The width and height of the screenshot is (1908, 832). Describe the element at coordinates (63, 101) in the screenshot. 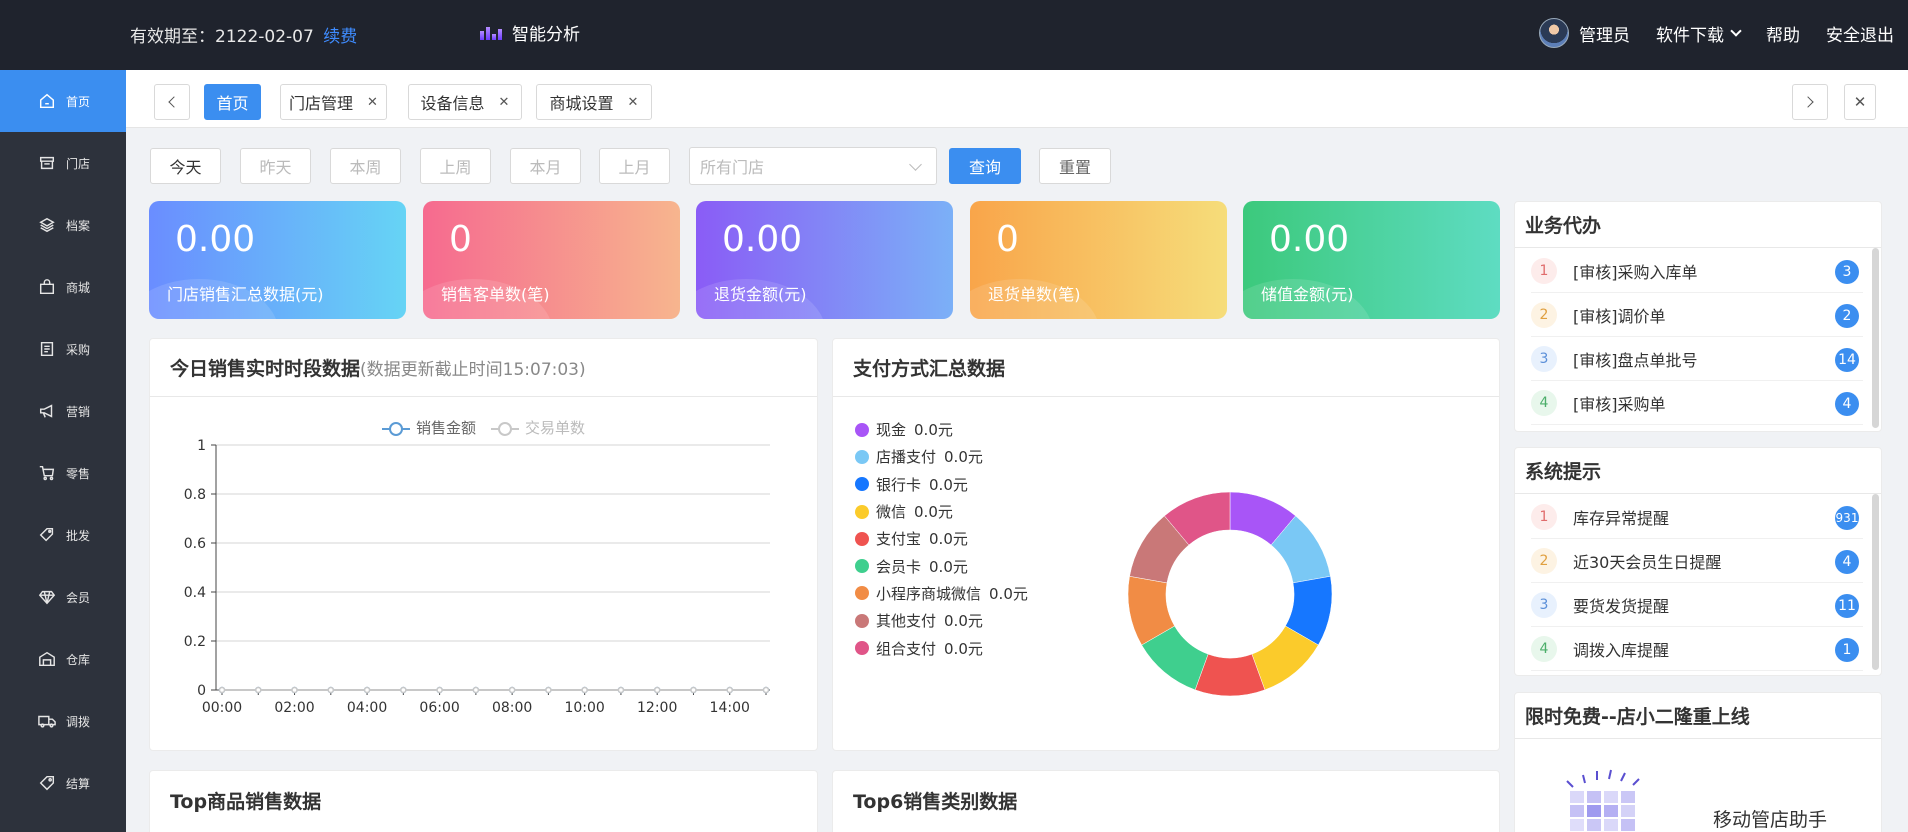

I see `sidebar-item-home: 首页` at that location.